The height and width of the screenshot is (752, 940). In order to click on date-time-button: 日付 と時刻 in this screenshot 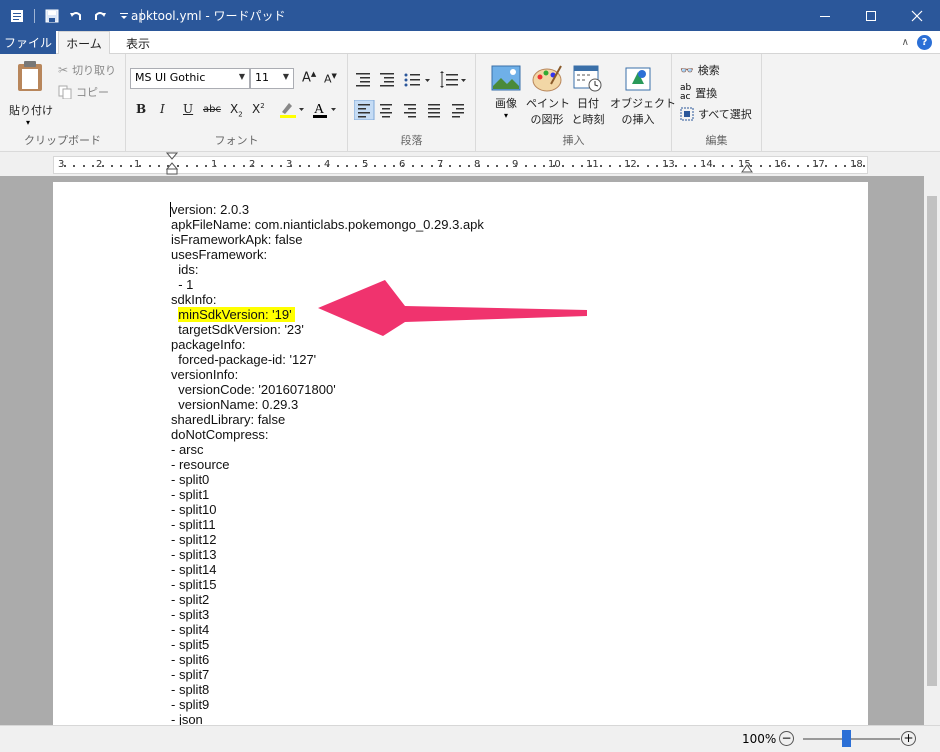, I will do `click(588, 95)`.